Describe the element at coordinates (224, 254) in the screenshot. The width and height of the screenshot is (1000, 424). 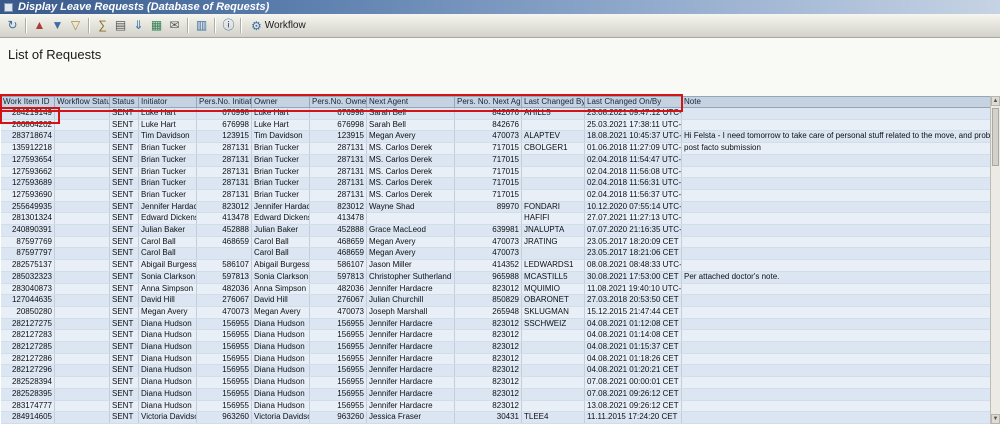
I see `cell-pers_no_initiator` at that location.